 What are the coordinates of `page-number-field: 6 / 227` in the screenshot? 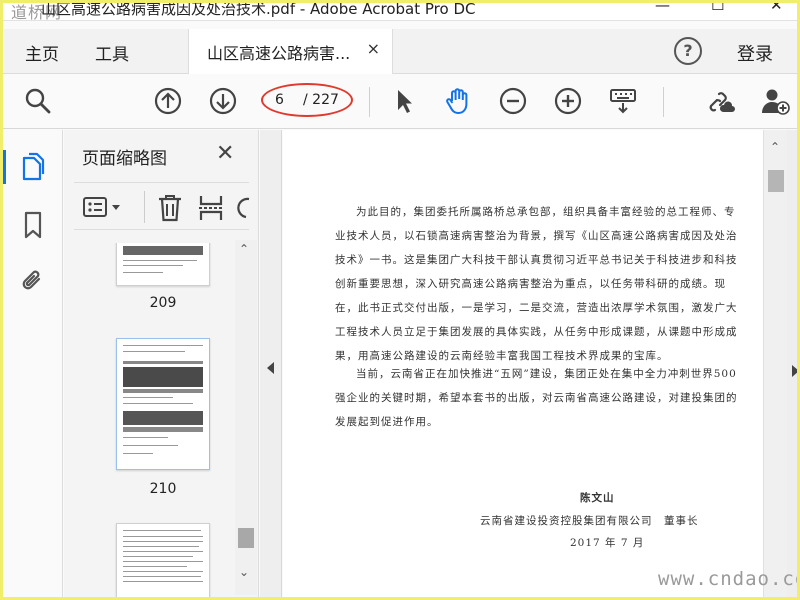 It's located at (308, 100).